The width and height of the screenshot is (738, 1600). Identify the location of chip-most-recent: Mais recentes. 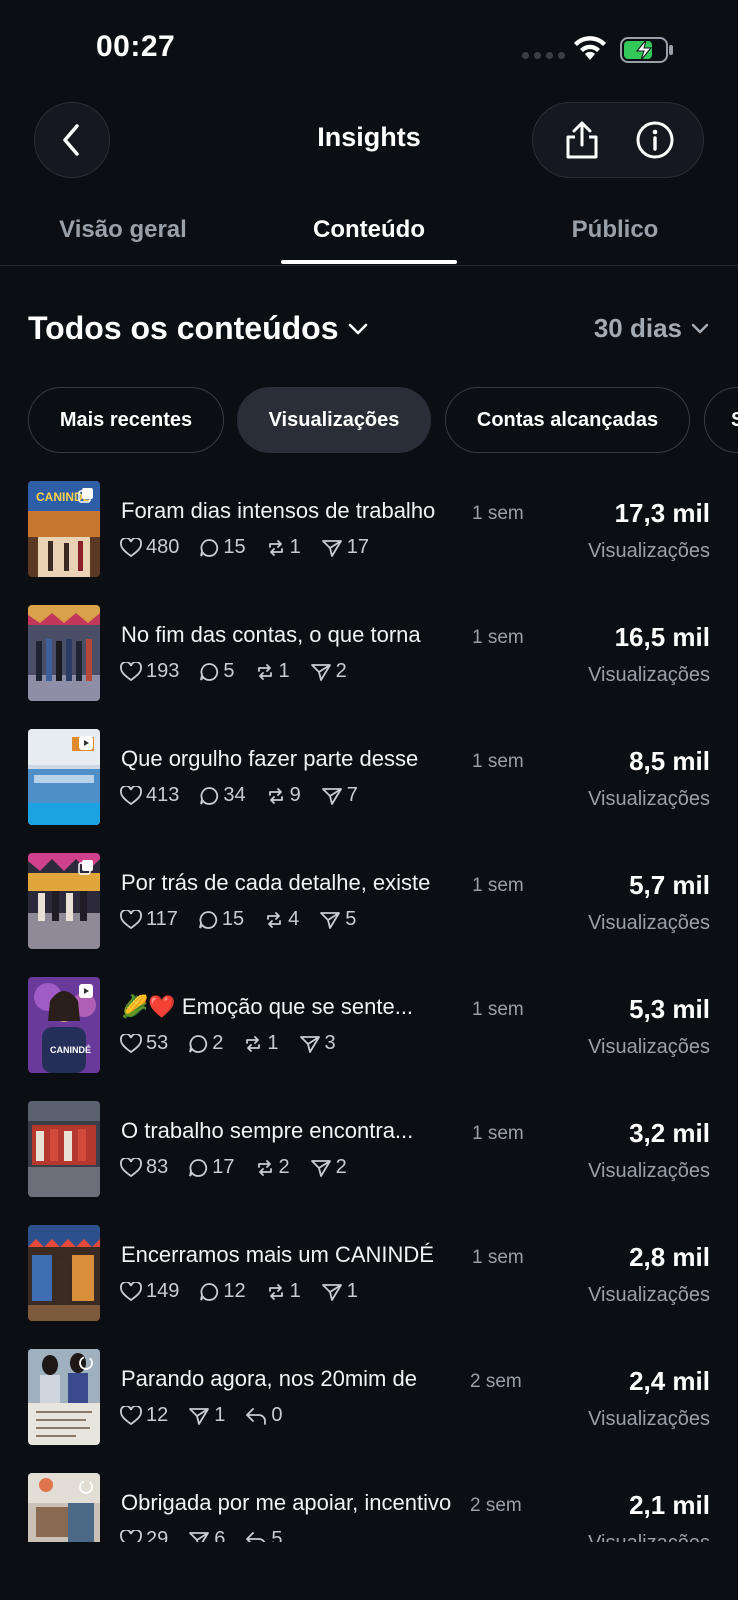
(126, 420).